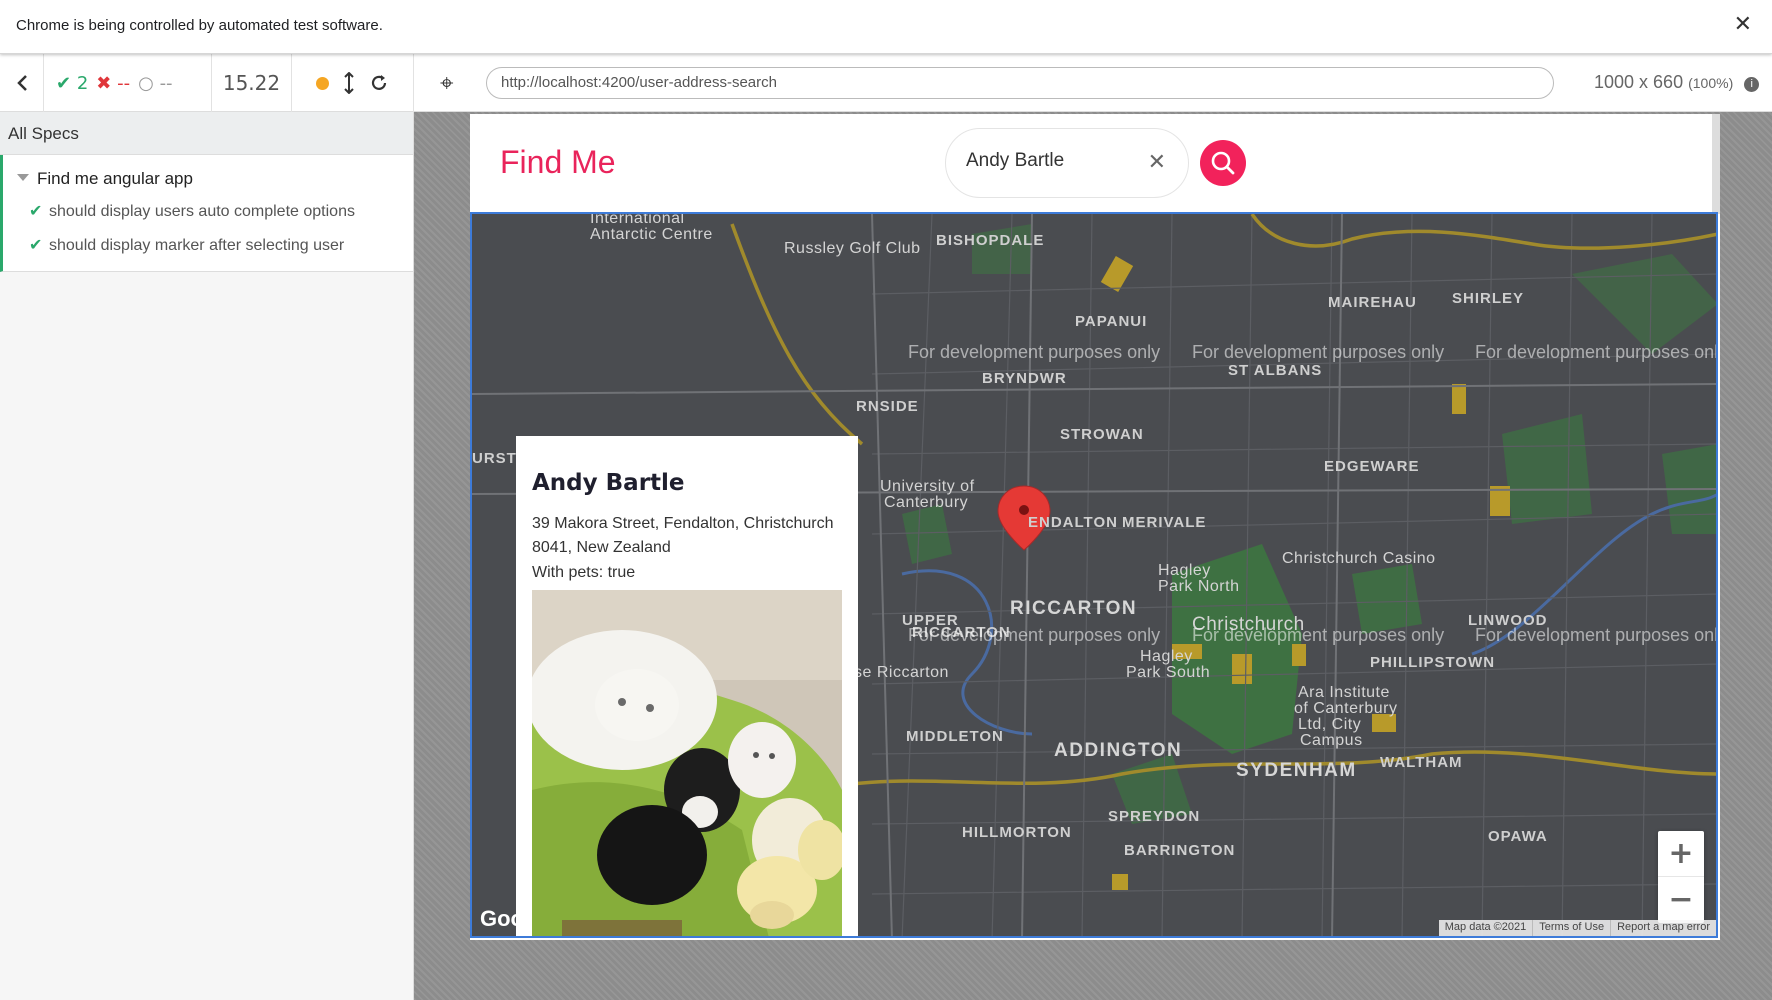  I want to click on map-label: STROWAN, so click(1102, 434).